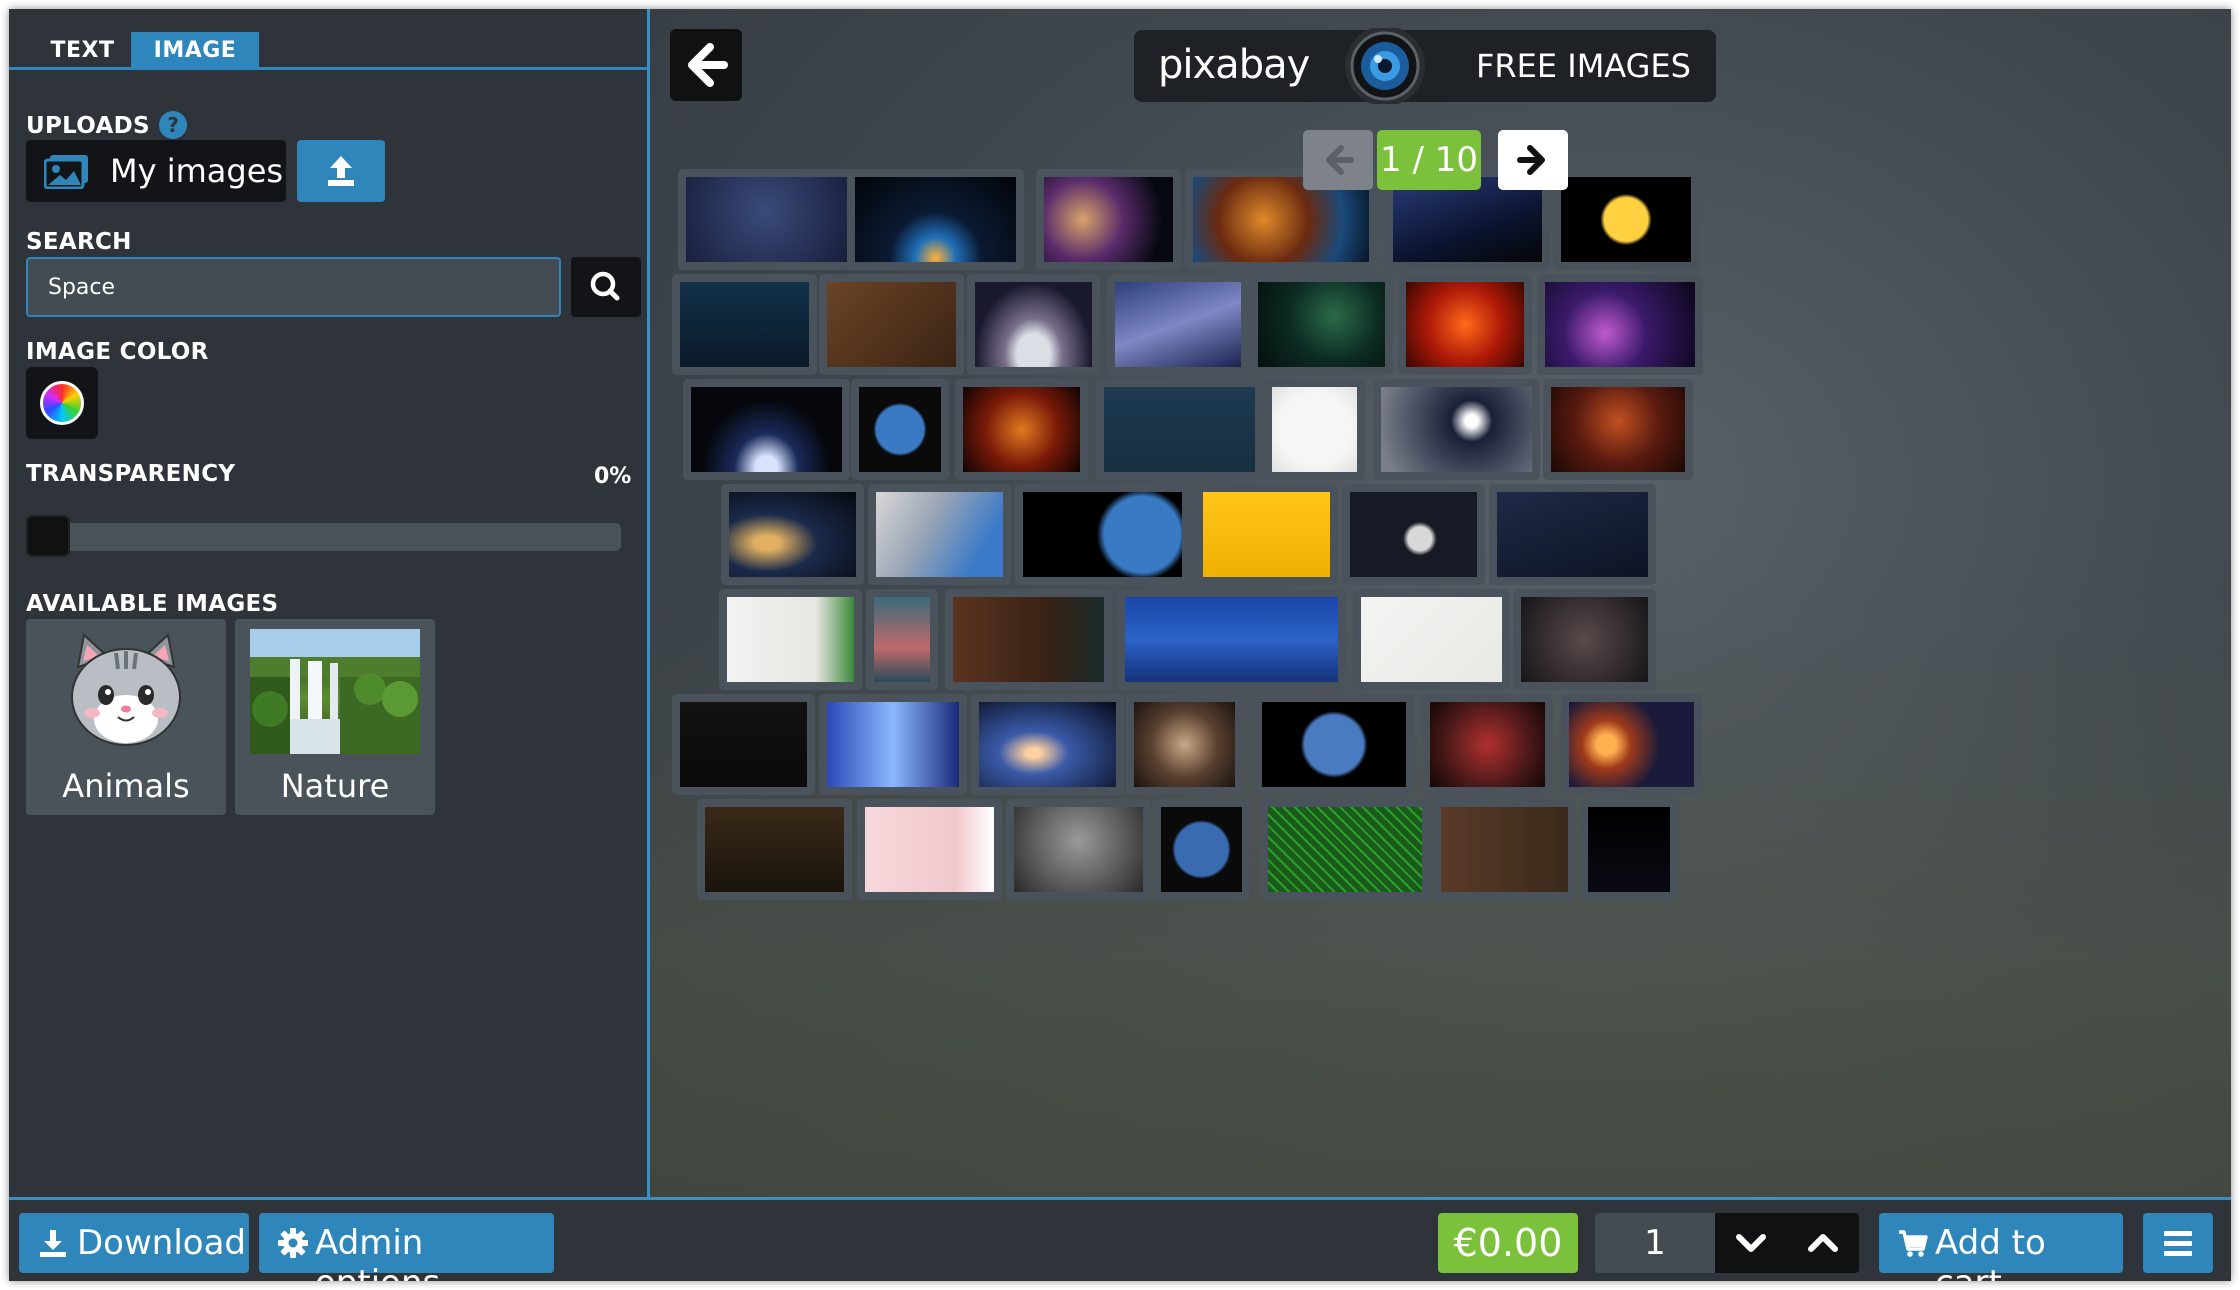  What do you see at coordinates (1425, 66) in the screenshot?
I see `pixabay-header: pixabay FREE IMAGES` at bounding box center [1425, 66].